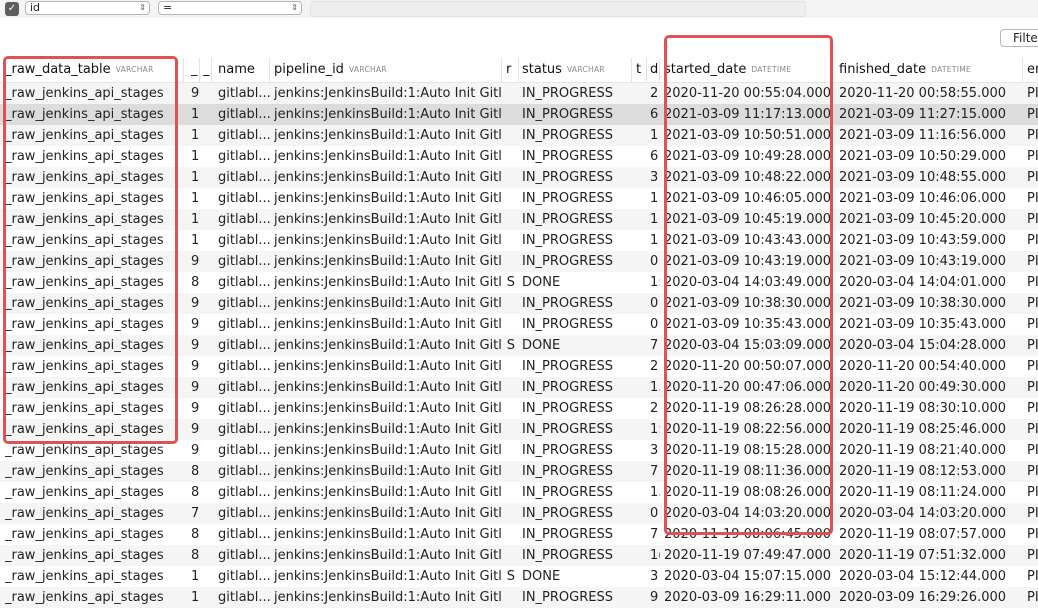 Image resolution: width=1038 pixels, height=611 pixels. Describe the element at coordinates (748, 198) in the screenshot. I see `table-cell: 2021-03-09 10:46:05.000` at that location.